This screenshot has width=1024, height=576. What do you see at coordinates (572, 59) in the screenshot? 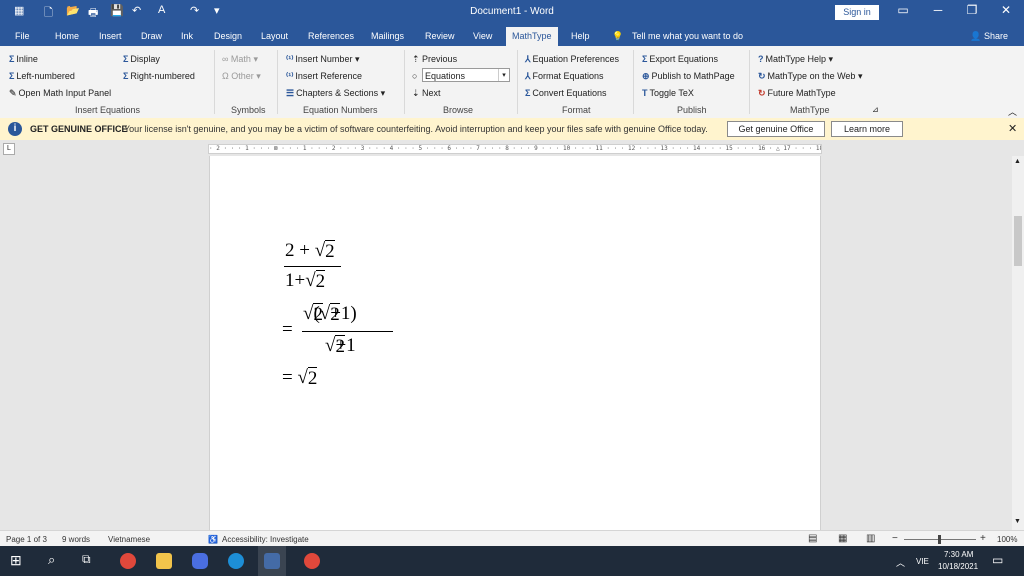
I see `equation-preferences-button: ⅄ Equation Preferences` at bounding box center [572, 59].